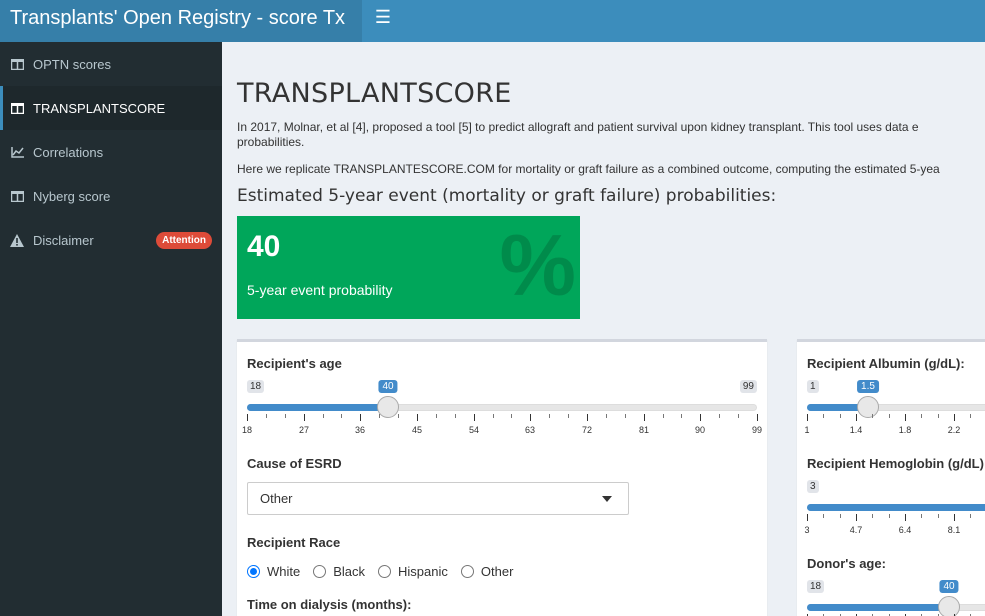 The height and width of the screenshot is (616, 985). I want to click on tick-label: 72, so click(587, 430).